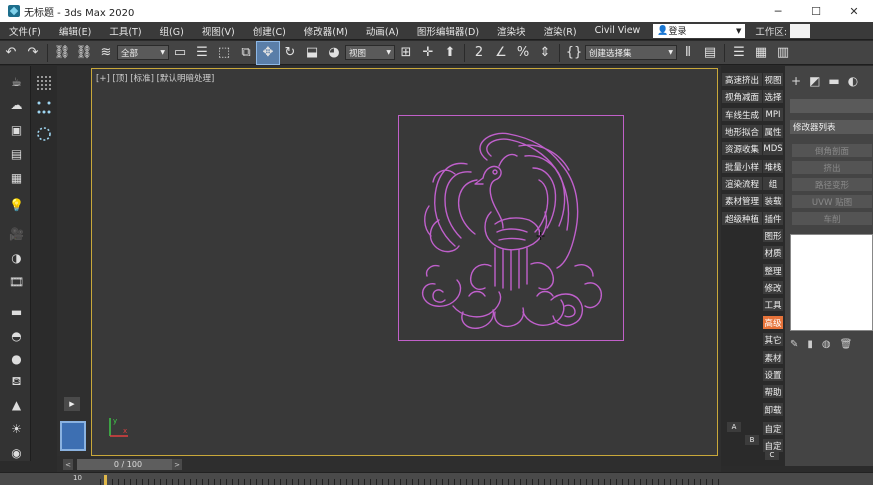 The width and height of the screenshot is (873, 485). I want to click on cmd-stack: 堆栈, so click(773, 166).